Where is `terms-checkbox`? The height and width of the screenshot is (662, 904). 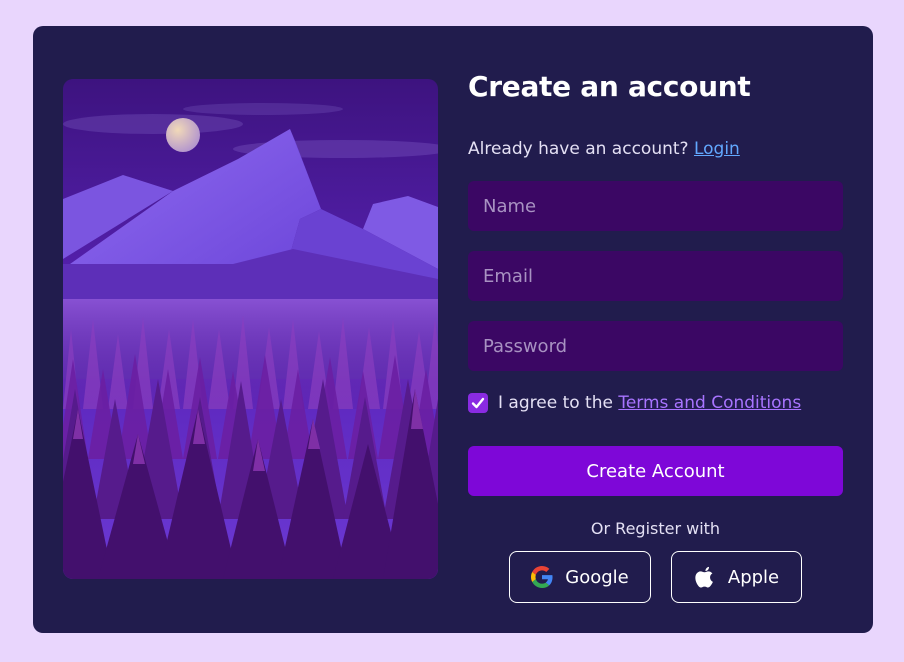 terms-checkbox is located at coordinates (478, 403).